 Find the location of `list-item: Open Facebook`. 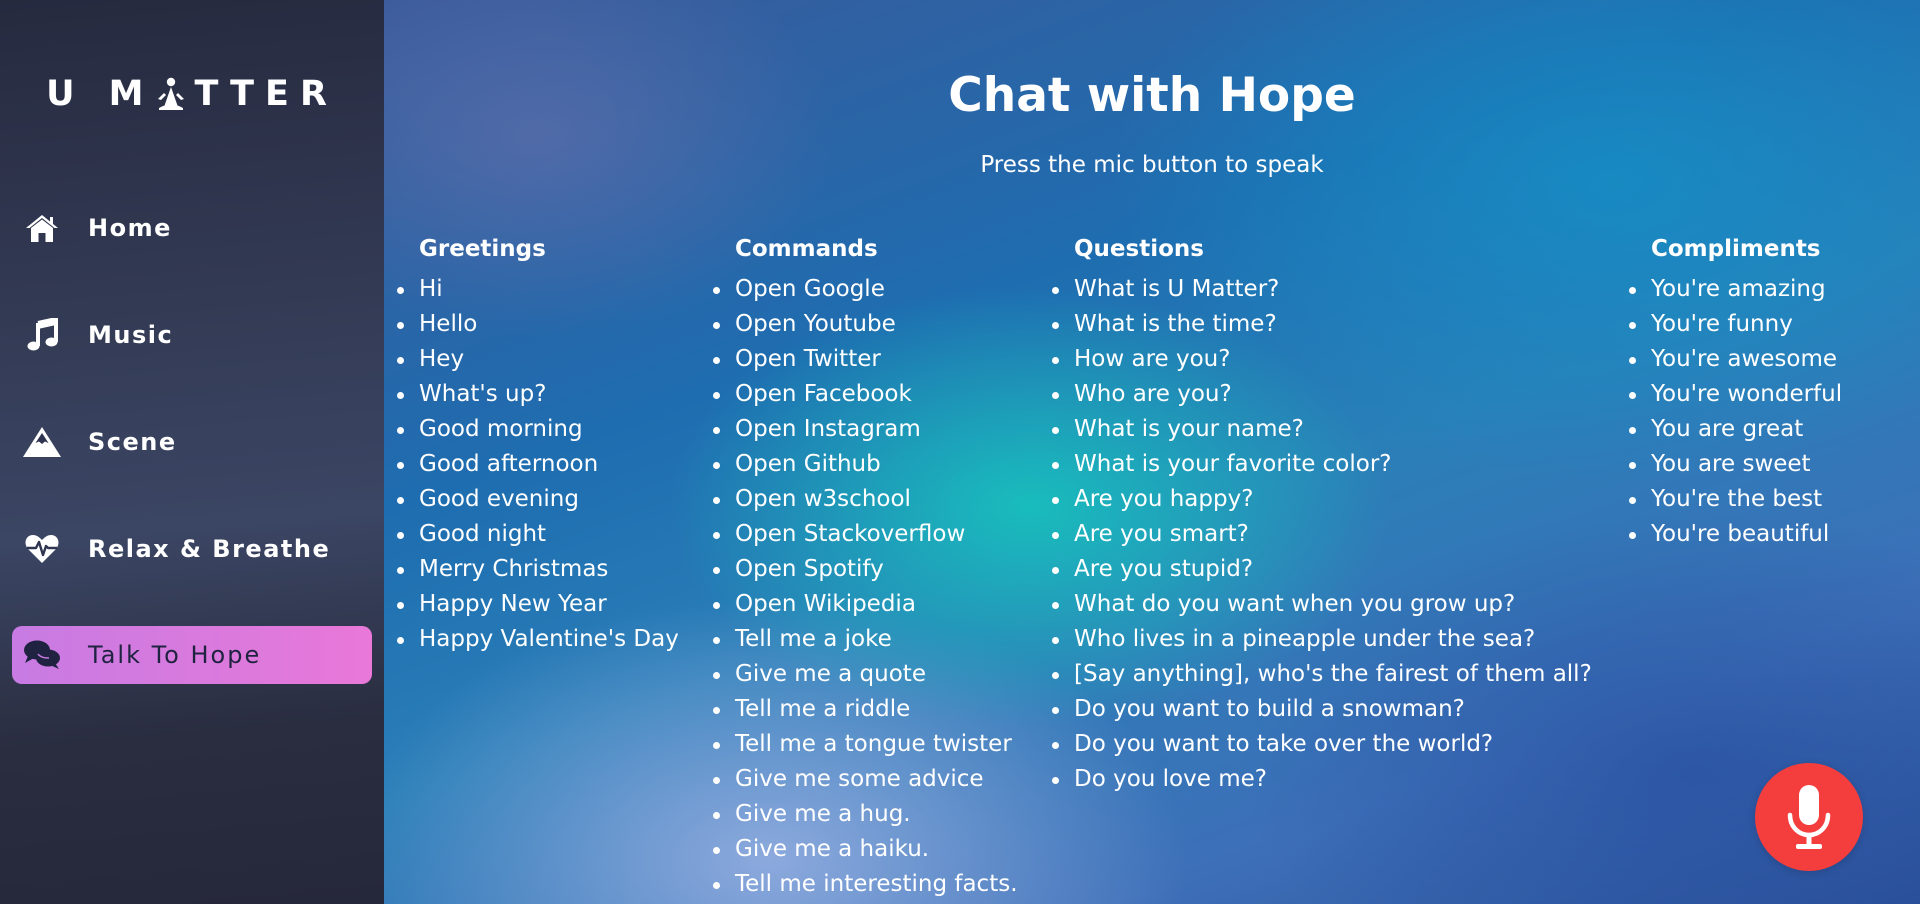

list-item: Open Facebook is located at coordinates (865, 394).